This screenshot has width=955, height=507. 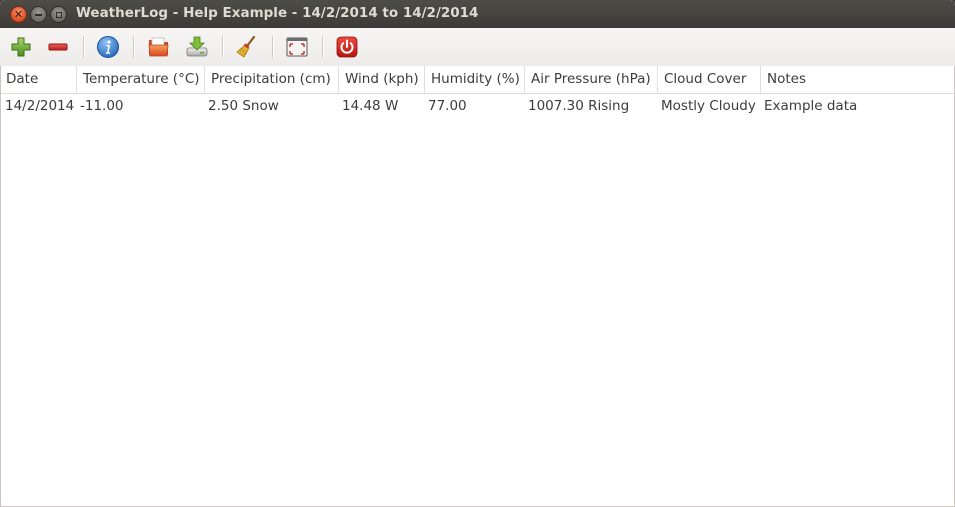 What do you see at coordinates (370, 106) in the screenshot?
I see `cell-wind: 14.48 W` at bounding box center [370, 106].